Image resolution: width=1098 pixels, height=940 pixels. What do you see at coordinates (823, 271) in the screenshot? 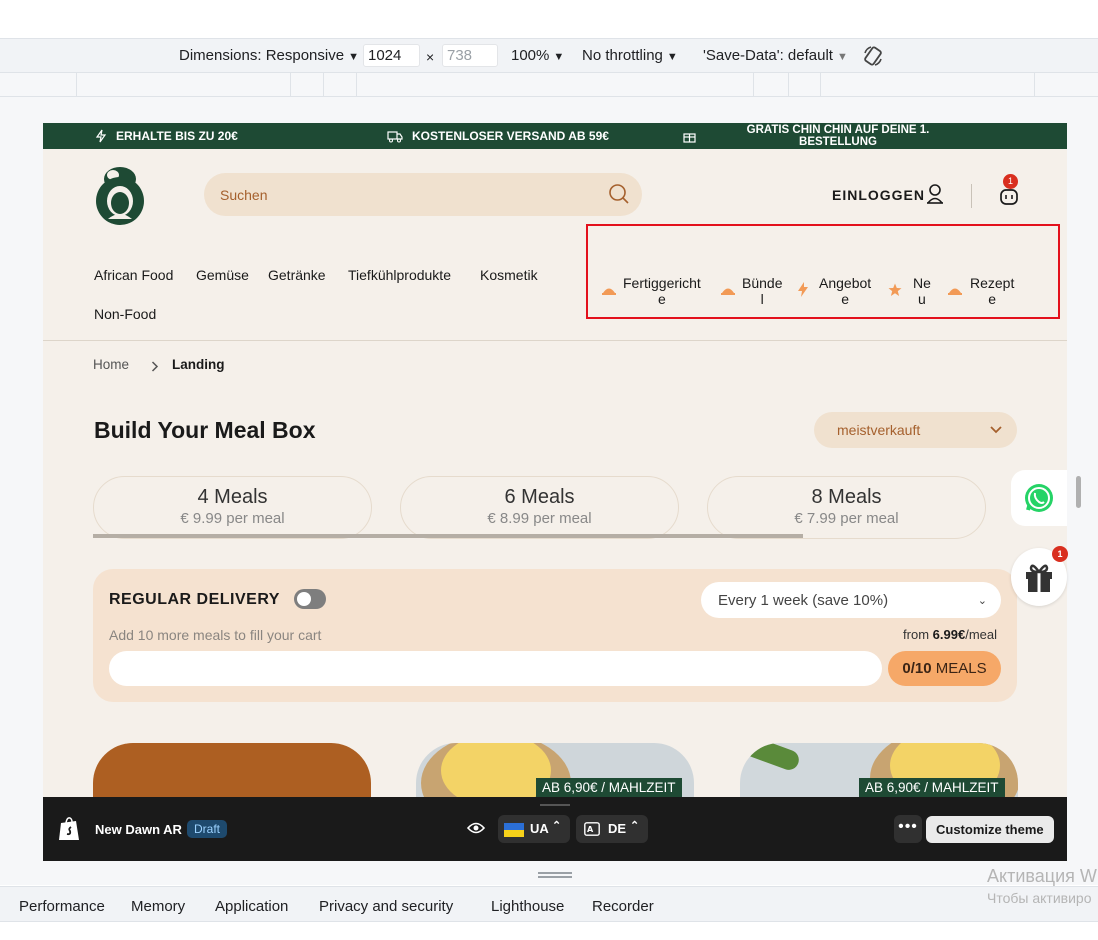
I see `highlight-annotation-box` at bounding box center [823, 271].